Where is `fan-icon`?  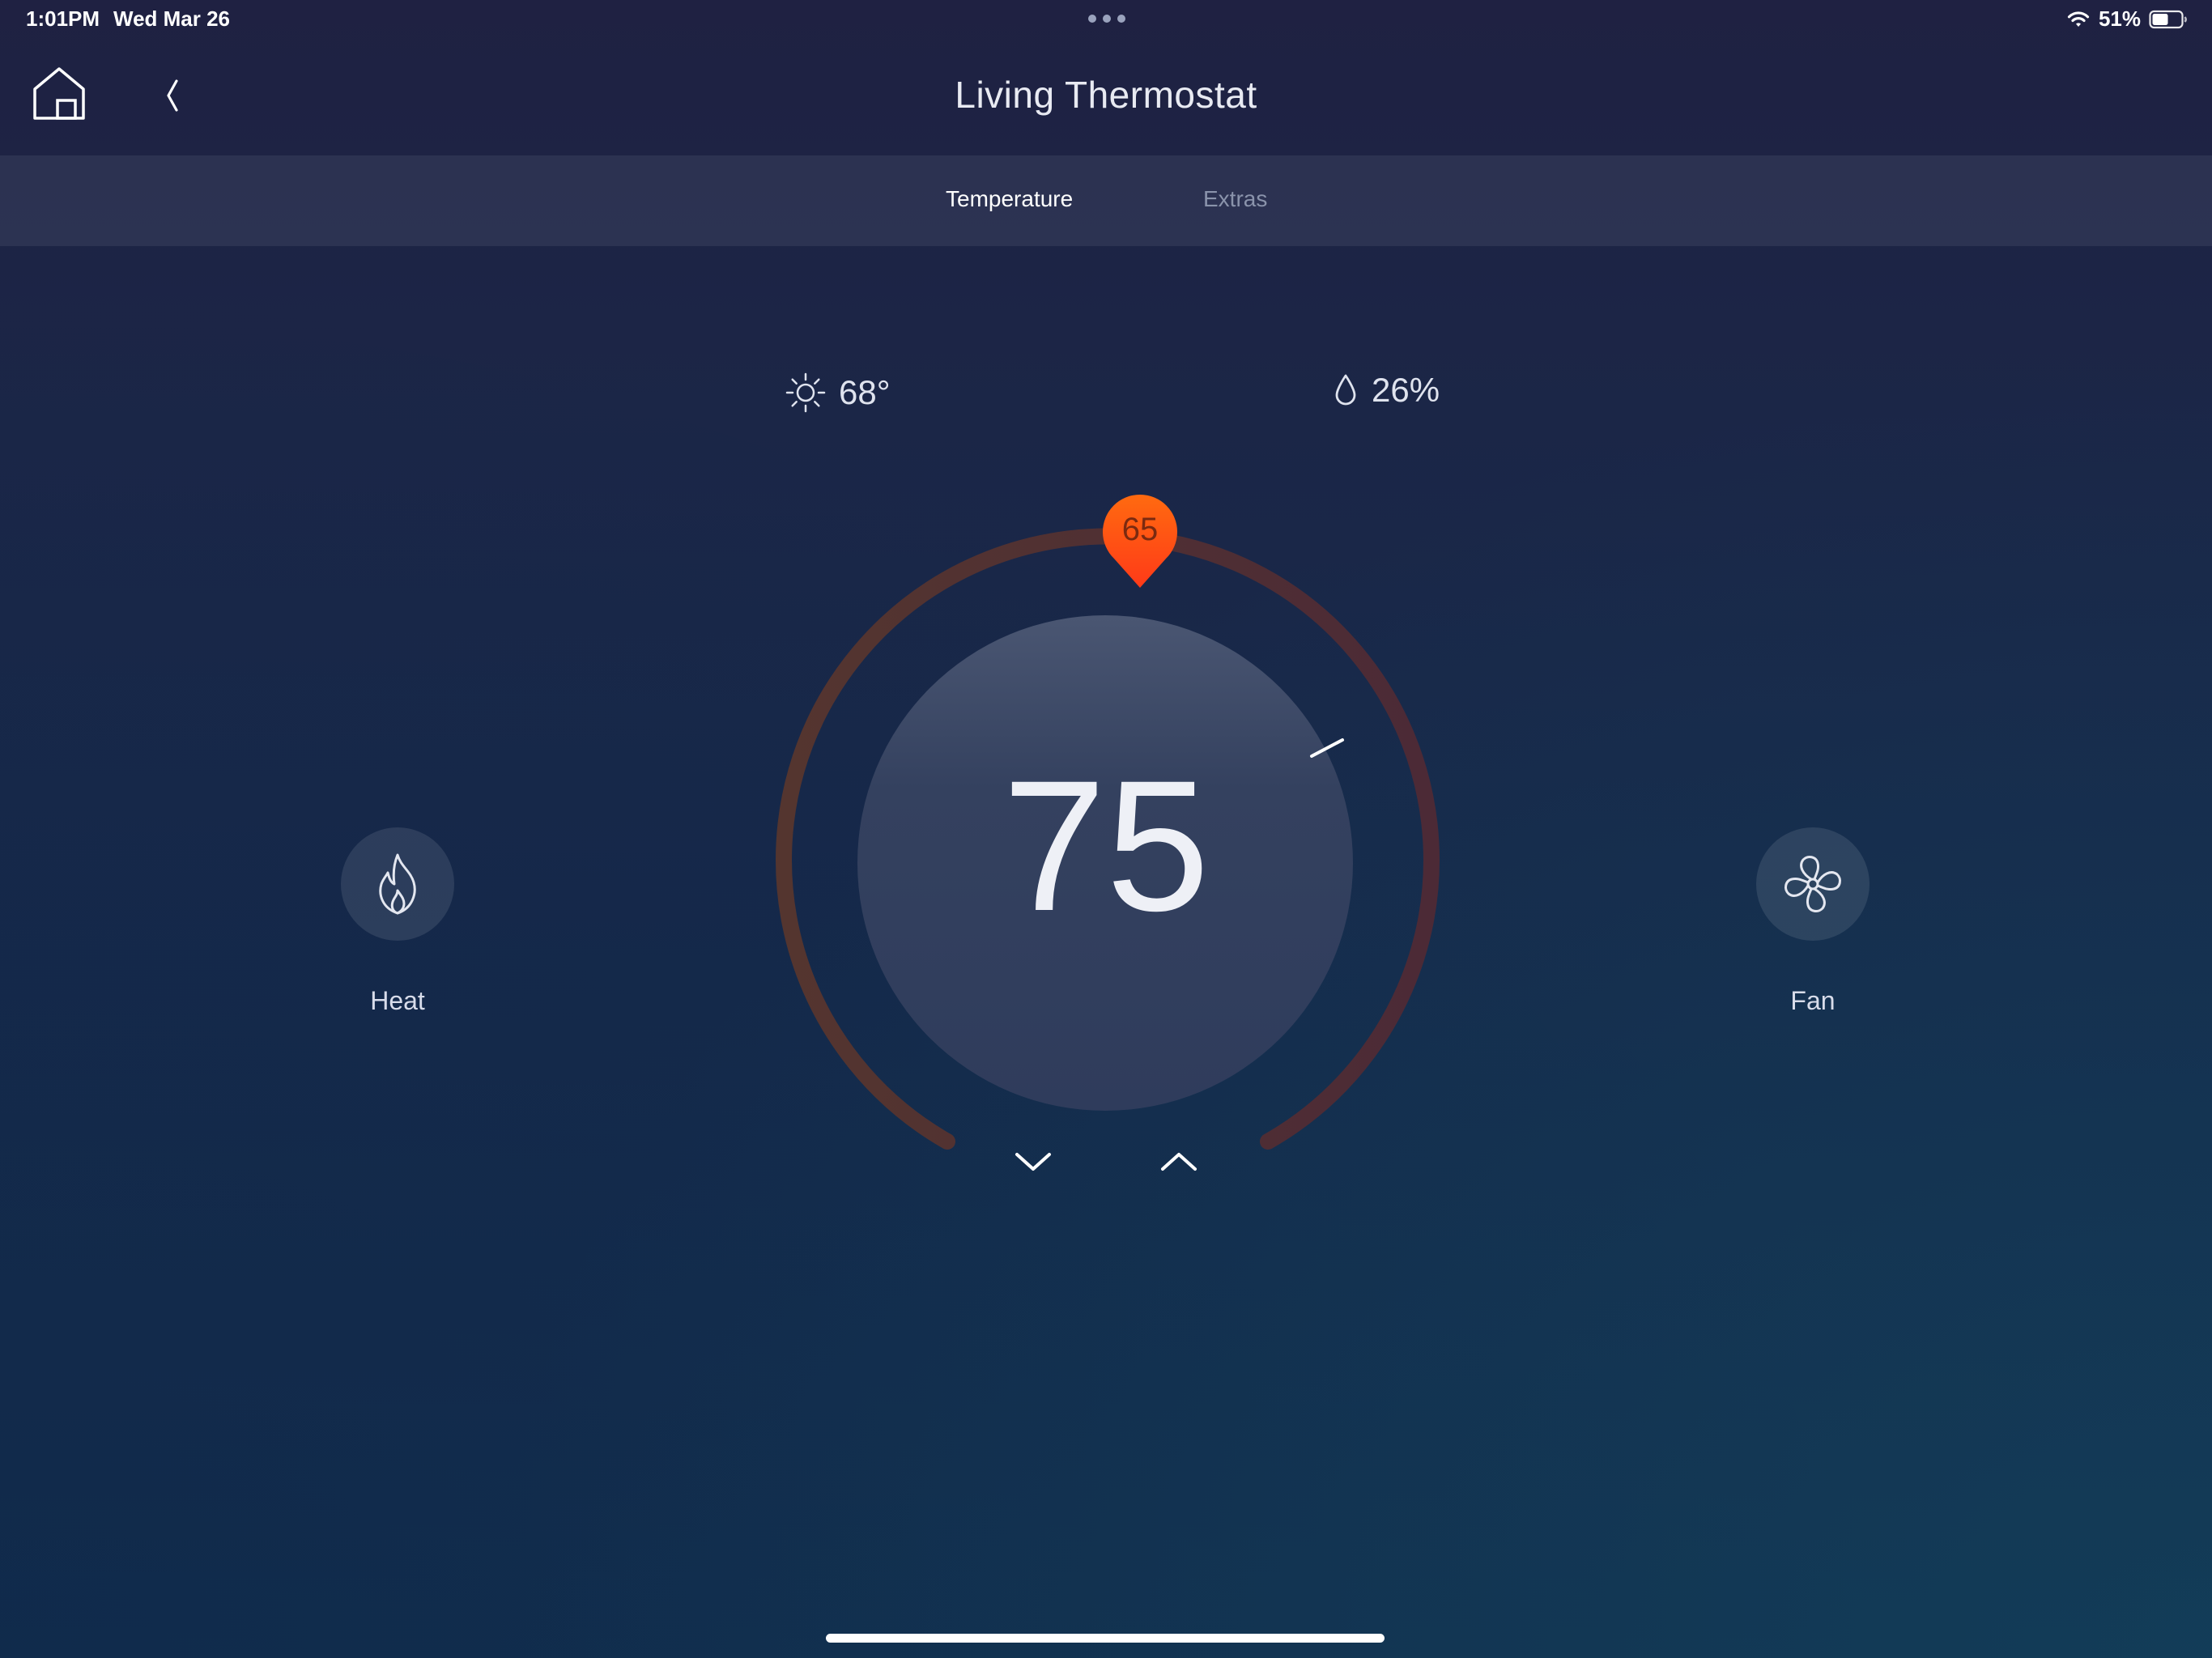 fan-icon is located at coordinates (1813, 884).